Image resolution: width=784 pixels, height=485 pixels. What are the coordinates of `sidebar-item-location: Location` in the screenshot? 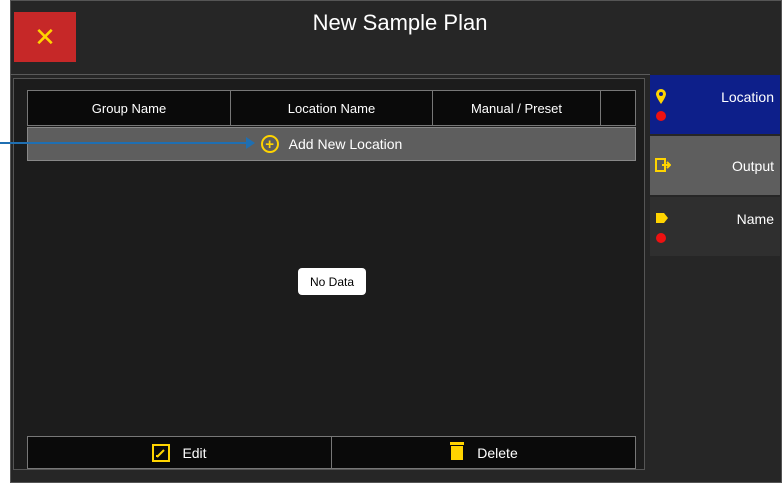 It's located at (715, 104).